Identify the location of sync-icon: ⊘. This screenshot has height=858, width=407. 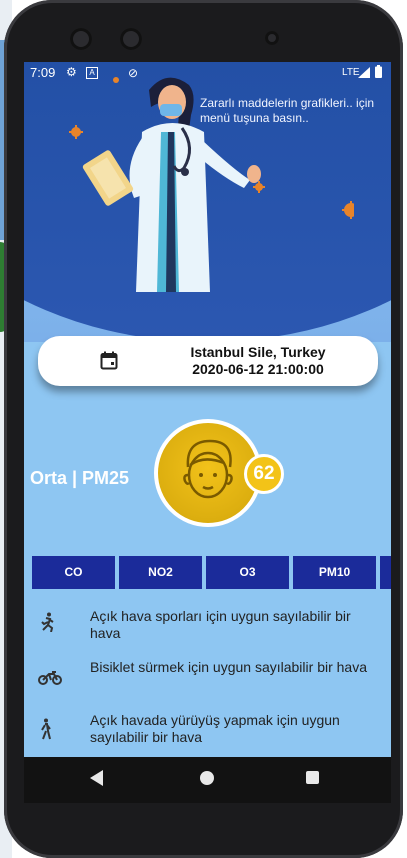
(133, 73).